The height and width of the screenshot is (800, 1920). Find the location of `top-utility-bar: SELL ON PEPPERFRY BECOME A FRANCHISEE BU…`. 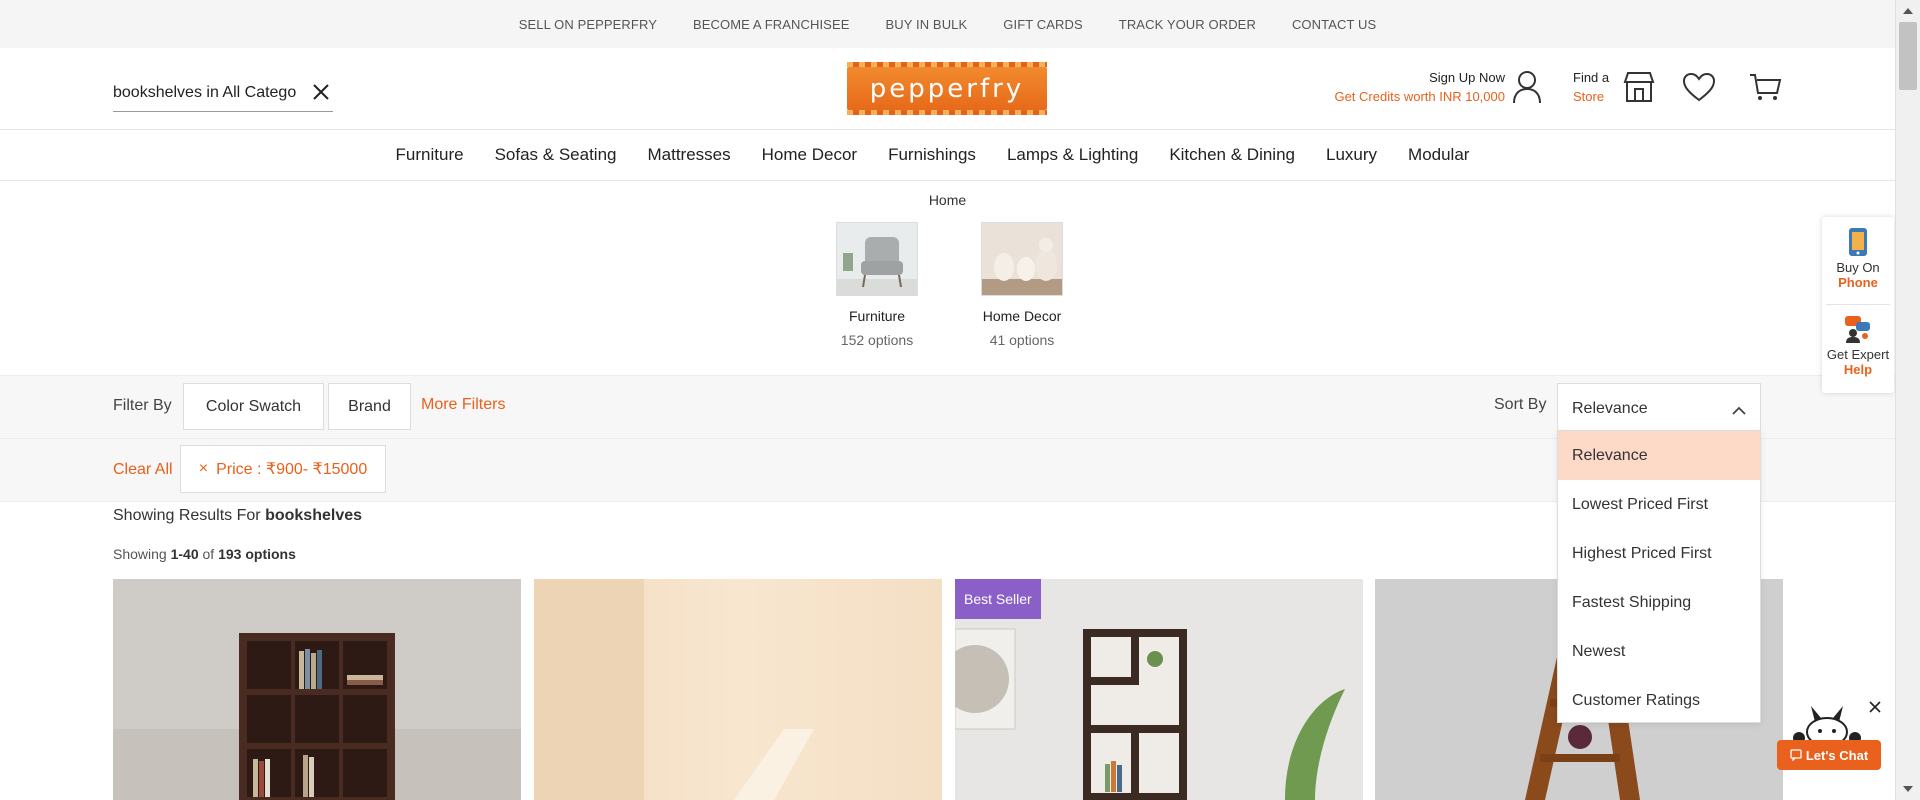

top-utility-bar: SELL ON PEPPERFRY BECOME A FRANCHISEE BU… is located at coordinates (947, 24).